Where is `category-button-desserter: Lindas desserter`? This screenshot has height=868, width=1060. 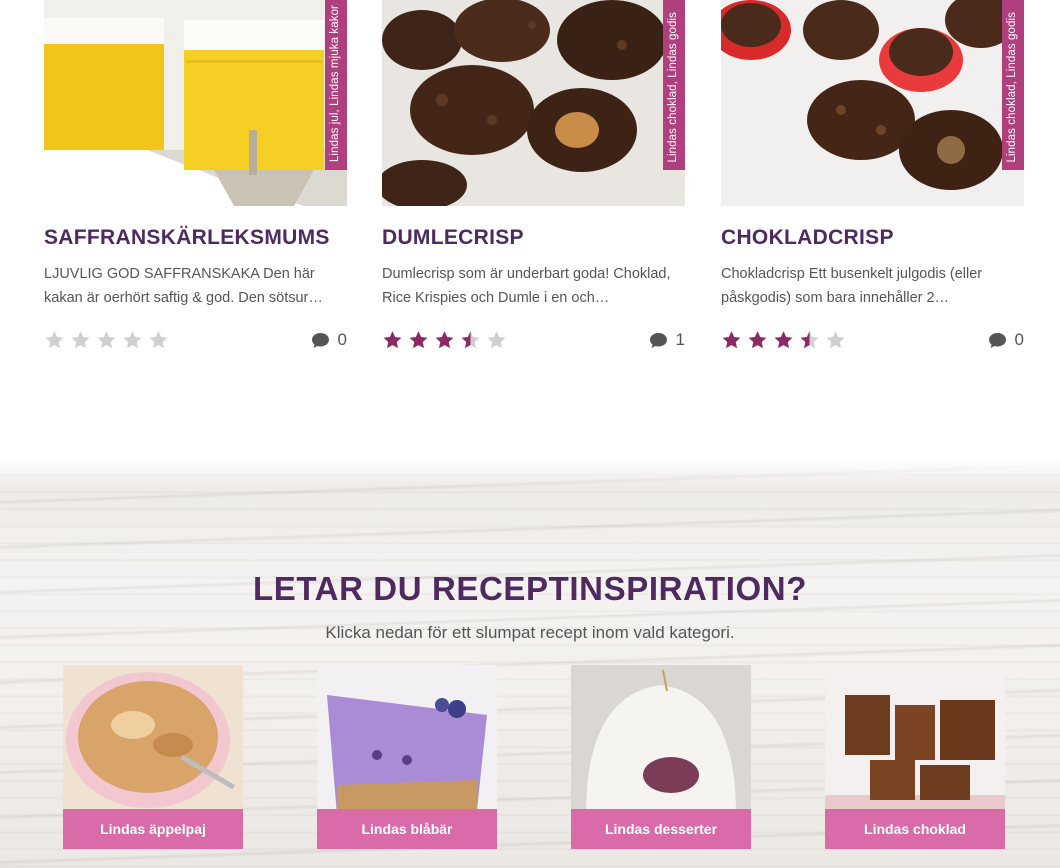 category-button-desserter: Lindas desserter is located at coordinates (661, 829).